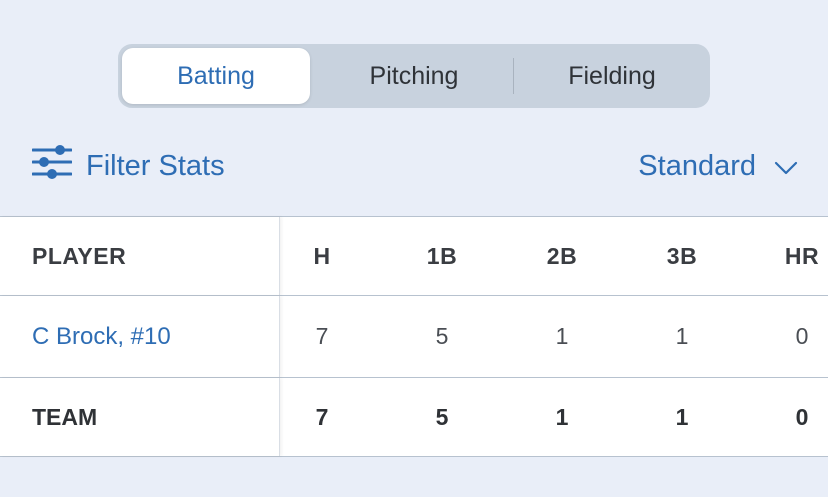 The width and height of the screenshot is (828, 497). What do you see at coordinates (140, 417) in the screenshot?
I see `team-label: TEAM` at bounding box center [140, 417].